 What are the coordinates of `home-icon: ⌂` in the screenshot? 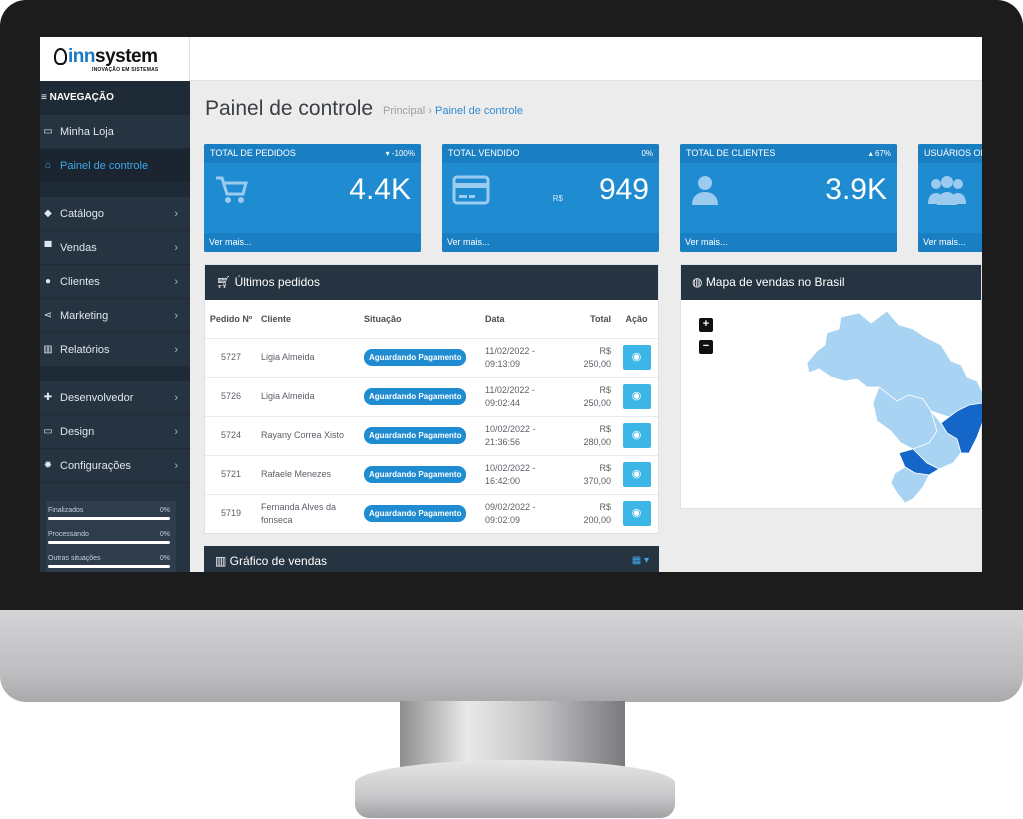 It's located at (48, 165).